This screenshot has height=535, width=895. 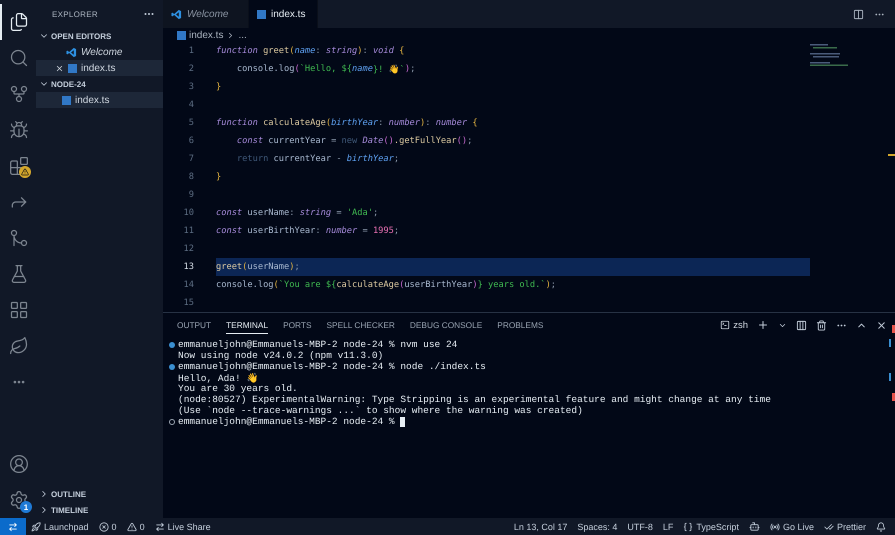 What do you see at coordinates (191, 69) in the screenshot?
I see `line-number: 2` at bounding box center [191, 69].